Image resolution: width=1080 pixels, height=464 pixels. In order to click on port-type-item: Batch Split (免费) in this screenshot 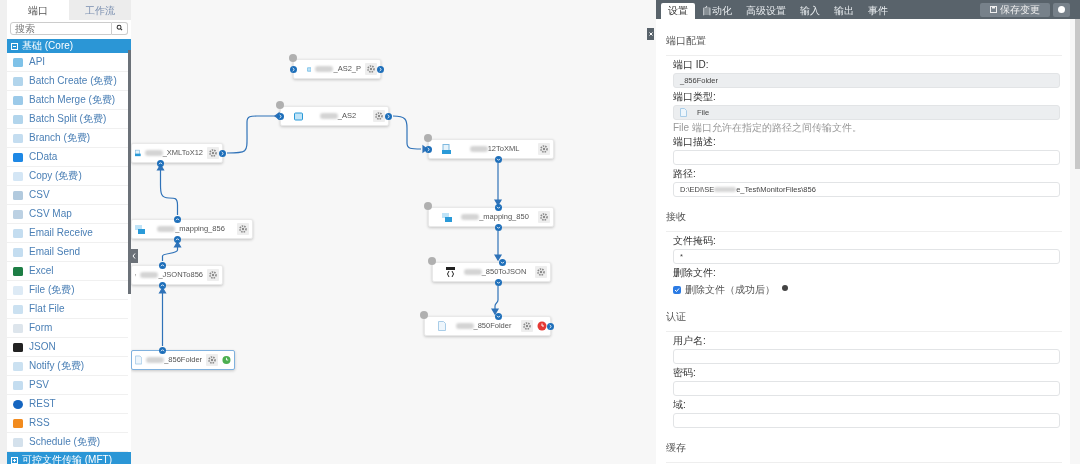, I will do `click(67, 119)`.